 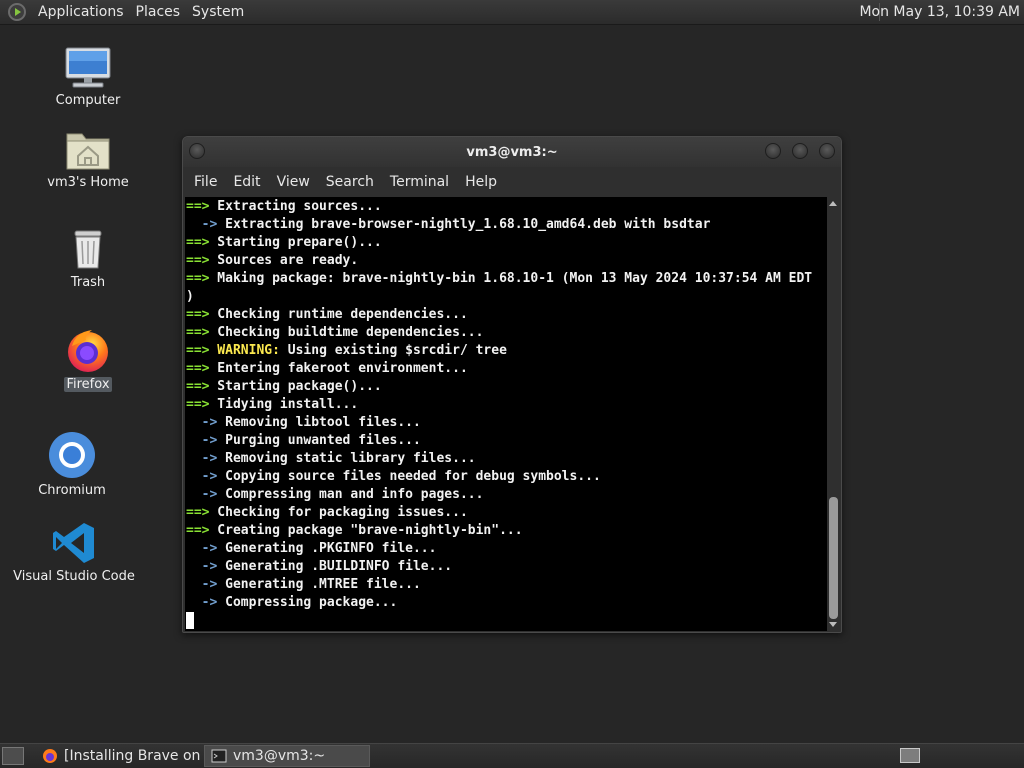 What do you see at coordinates (833, 558) in the screenshot?
I see `scrollbar-thumb` at bounding box center [833, 558].